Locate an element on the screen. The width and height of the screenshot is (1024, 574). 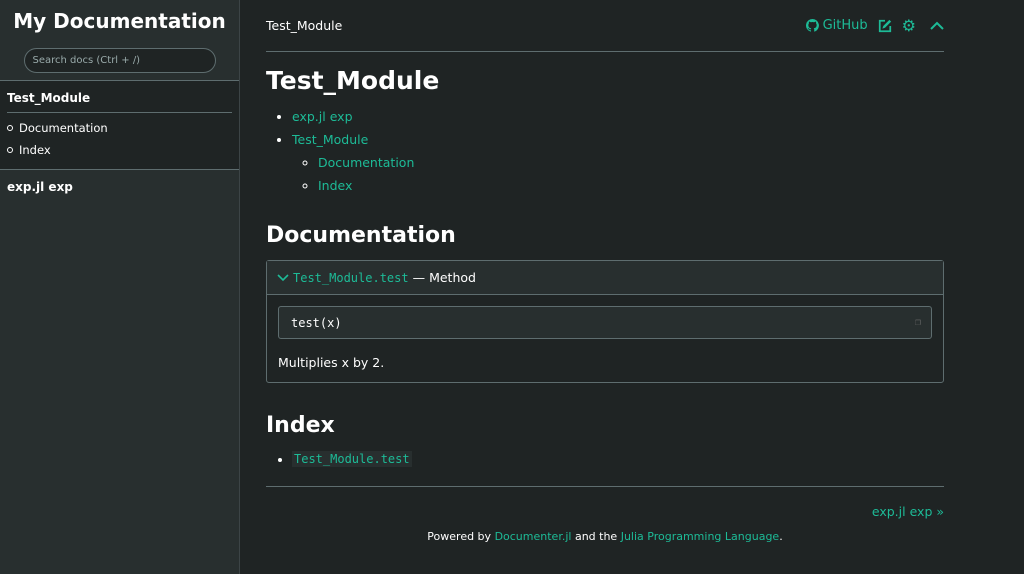
and-text: and the is located at coordinates (596, 536).